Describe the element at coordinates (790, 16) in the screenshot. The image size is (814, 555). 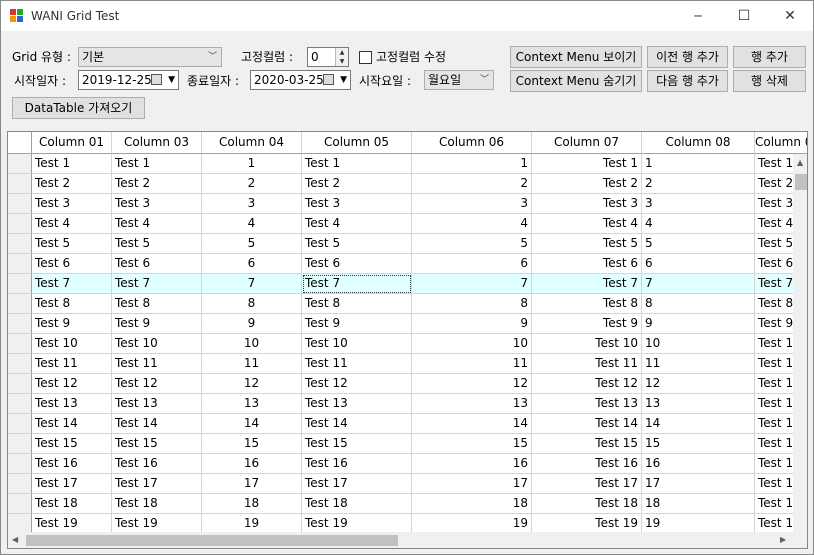
I see `close-button: ✕` at that location.